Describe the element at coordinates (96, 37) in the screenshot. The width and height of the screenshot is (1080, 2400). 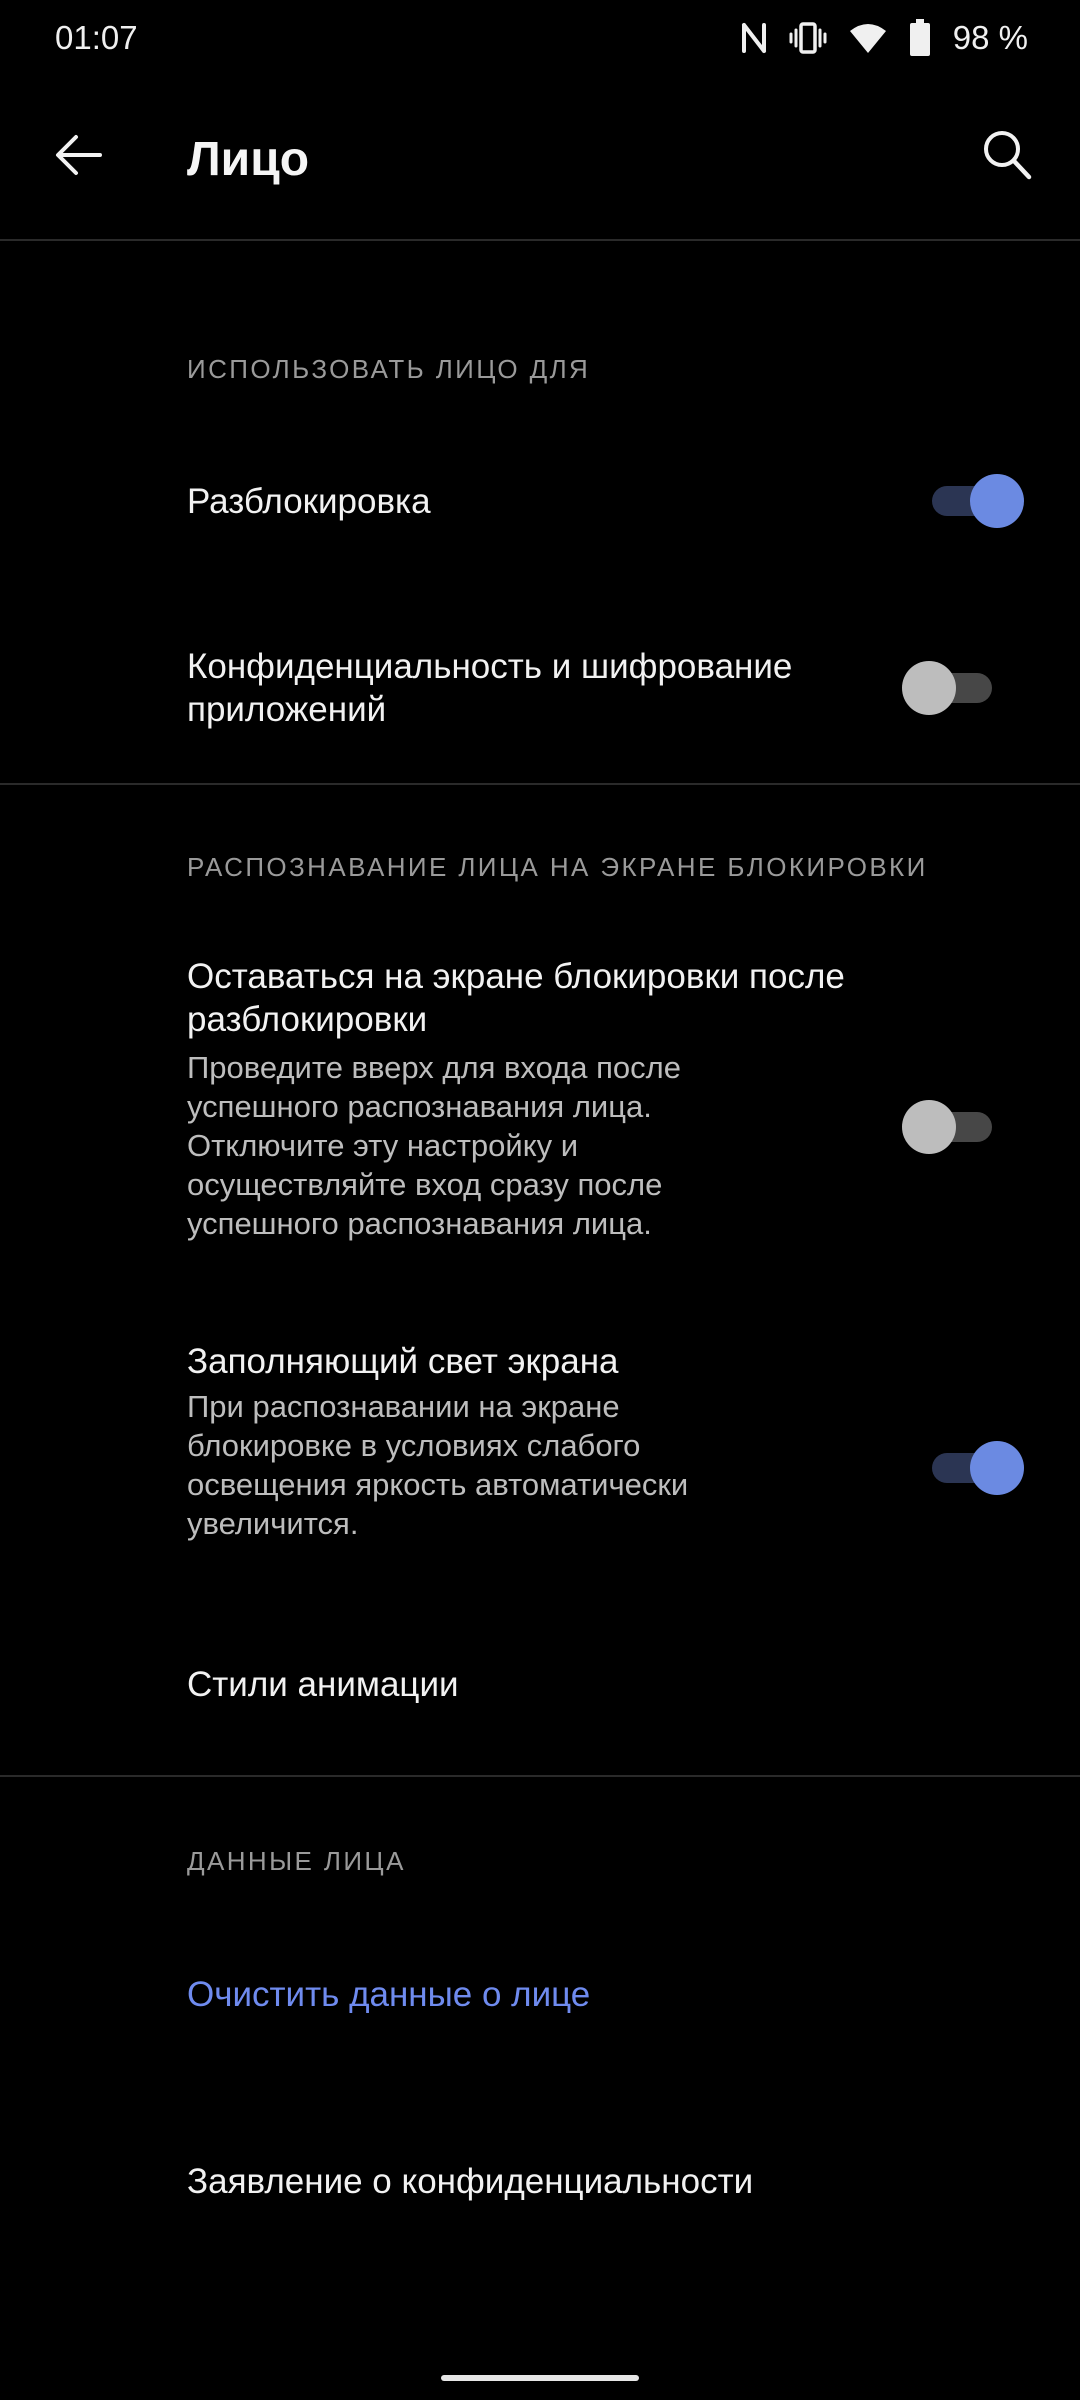
I see `status-time: 01:07` at that location.